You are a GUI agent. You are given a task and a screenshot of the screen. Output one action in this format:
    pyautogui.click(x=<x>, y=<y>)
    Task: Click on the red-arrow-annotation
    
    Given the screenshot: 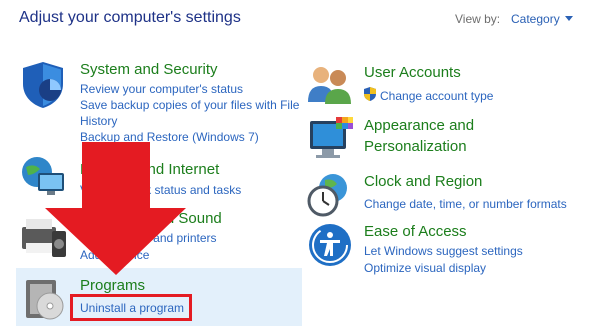 What is the action you would take?
    pyautogui.click(x=115, y=208)
    